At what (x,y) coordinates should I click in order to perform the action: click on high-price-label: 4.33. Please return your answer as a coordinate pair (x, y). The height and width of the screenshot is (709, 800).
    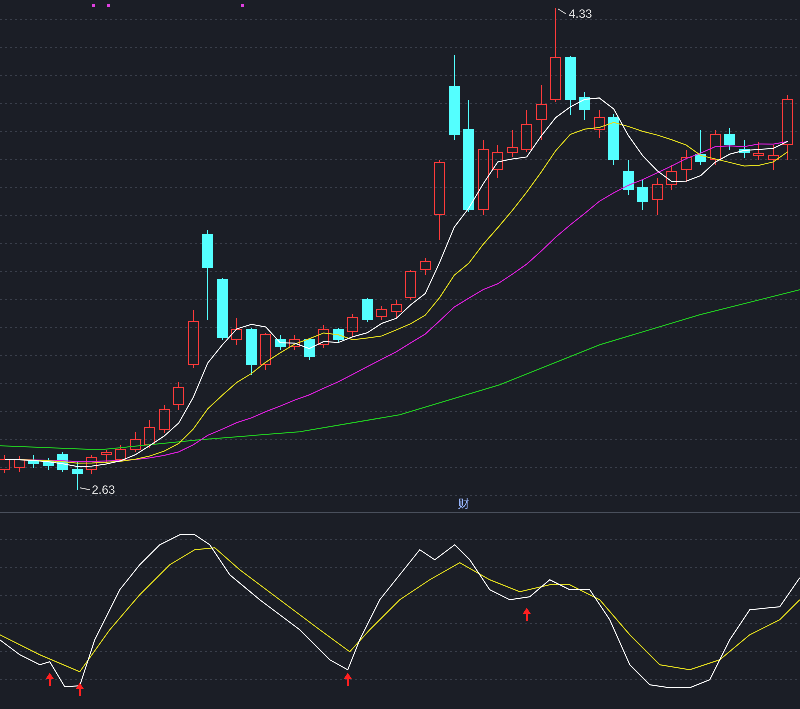
    Looking at the image, I should click on (580, 14).